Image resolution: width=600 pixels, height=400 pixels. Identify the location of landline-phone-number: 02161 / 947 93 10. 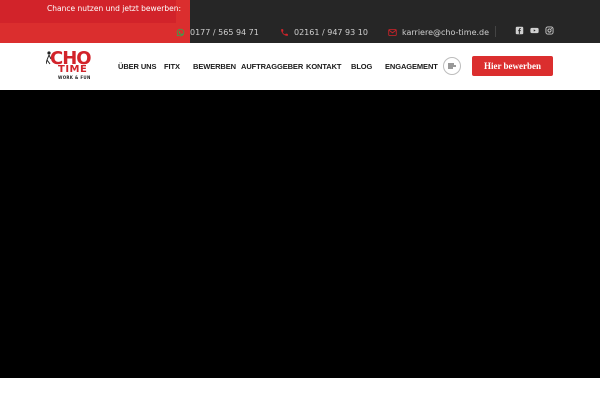
(331, 32).